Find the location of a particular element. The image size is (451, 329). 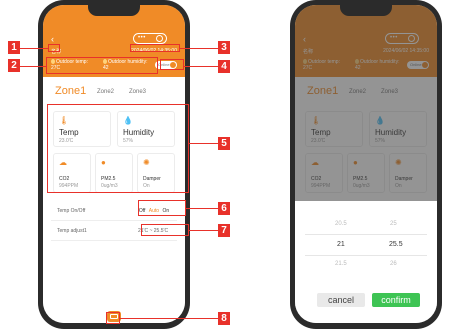

back-icon: ‹ is located at coordinates (52, 39).